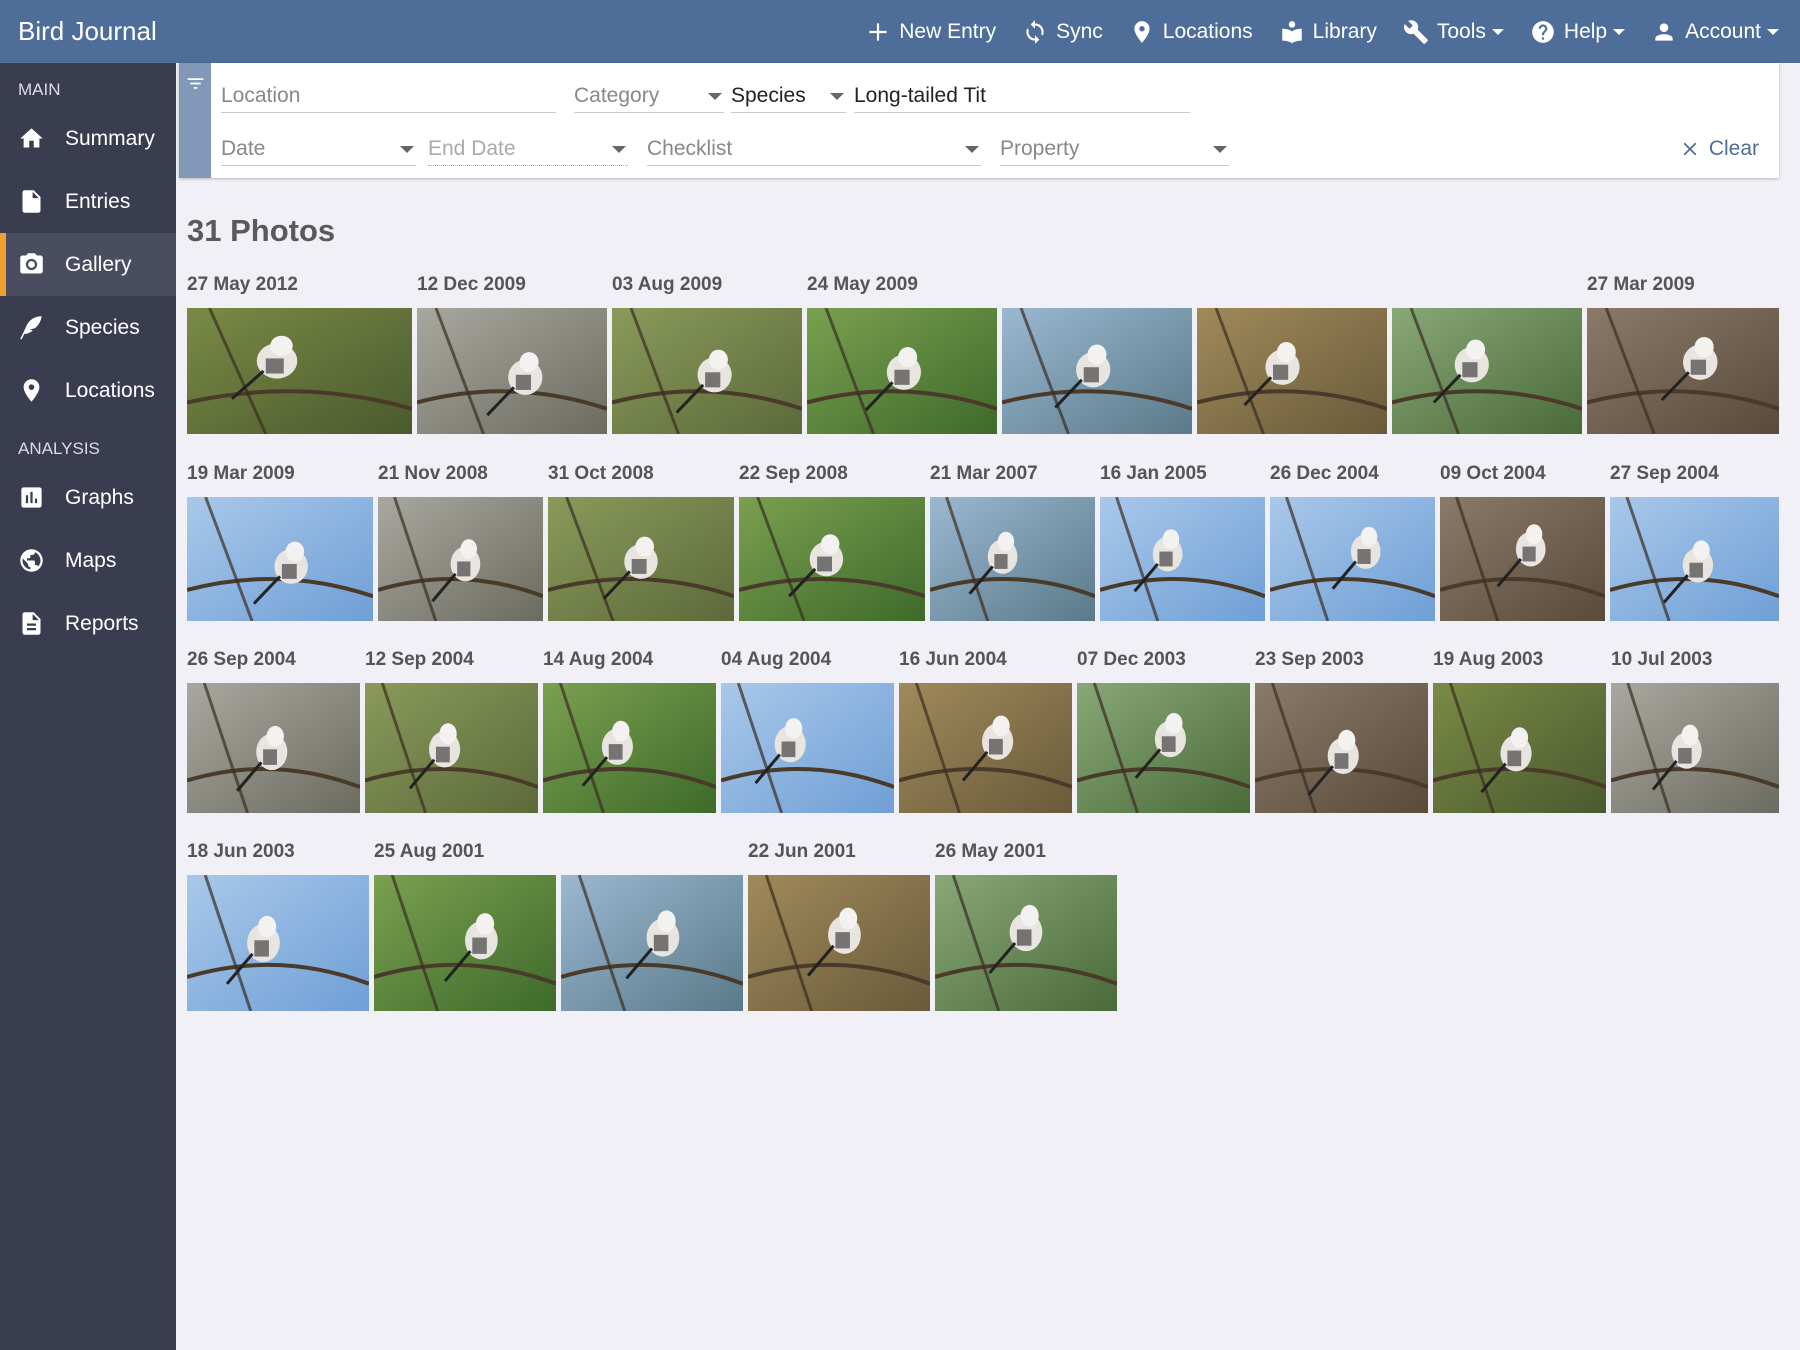 The image size is (1800, 1350). I want to click on date-select: Date, so click(318, 149).